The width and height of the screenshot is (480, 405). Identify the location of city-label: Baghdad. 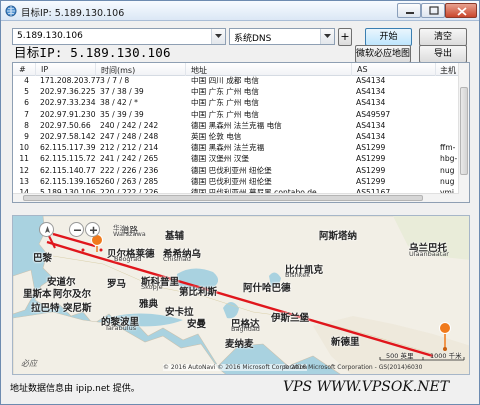
(245, 329).